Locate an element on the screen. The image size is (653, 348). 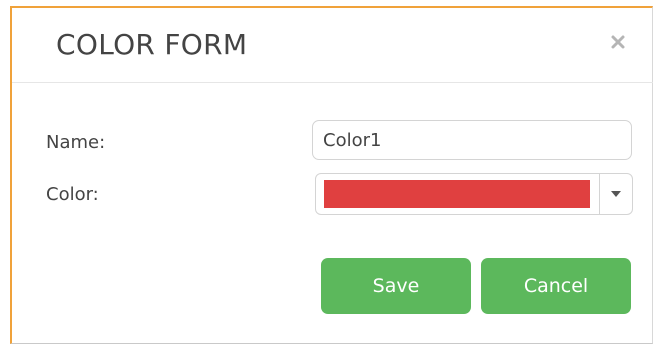
close-button is located at coordinates (618, 42).